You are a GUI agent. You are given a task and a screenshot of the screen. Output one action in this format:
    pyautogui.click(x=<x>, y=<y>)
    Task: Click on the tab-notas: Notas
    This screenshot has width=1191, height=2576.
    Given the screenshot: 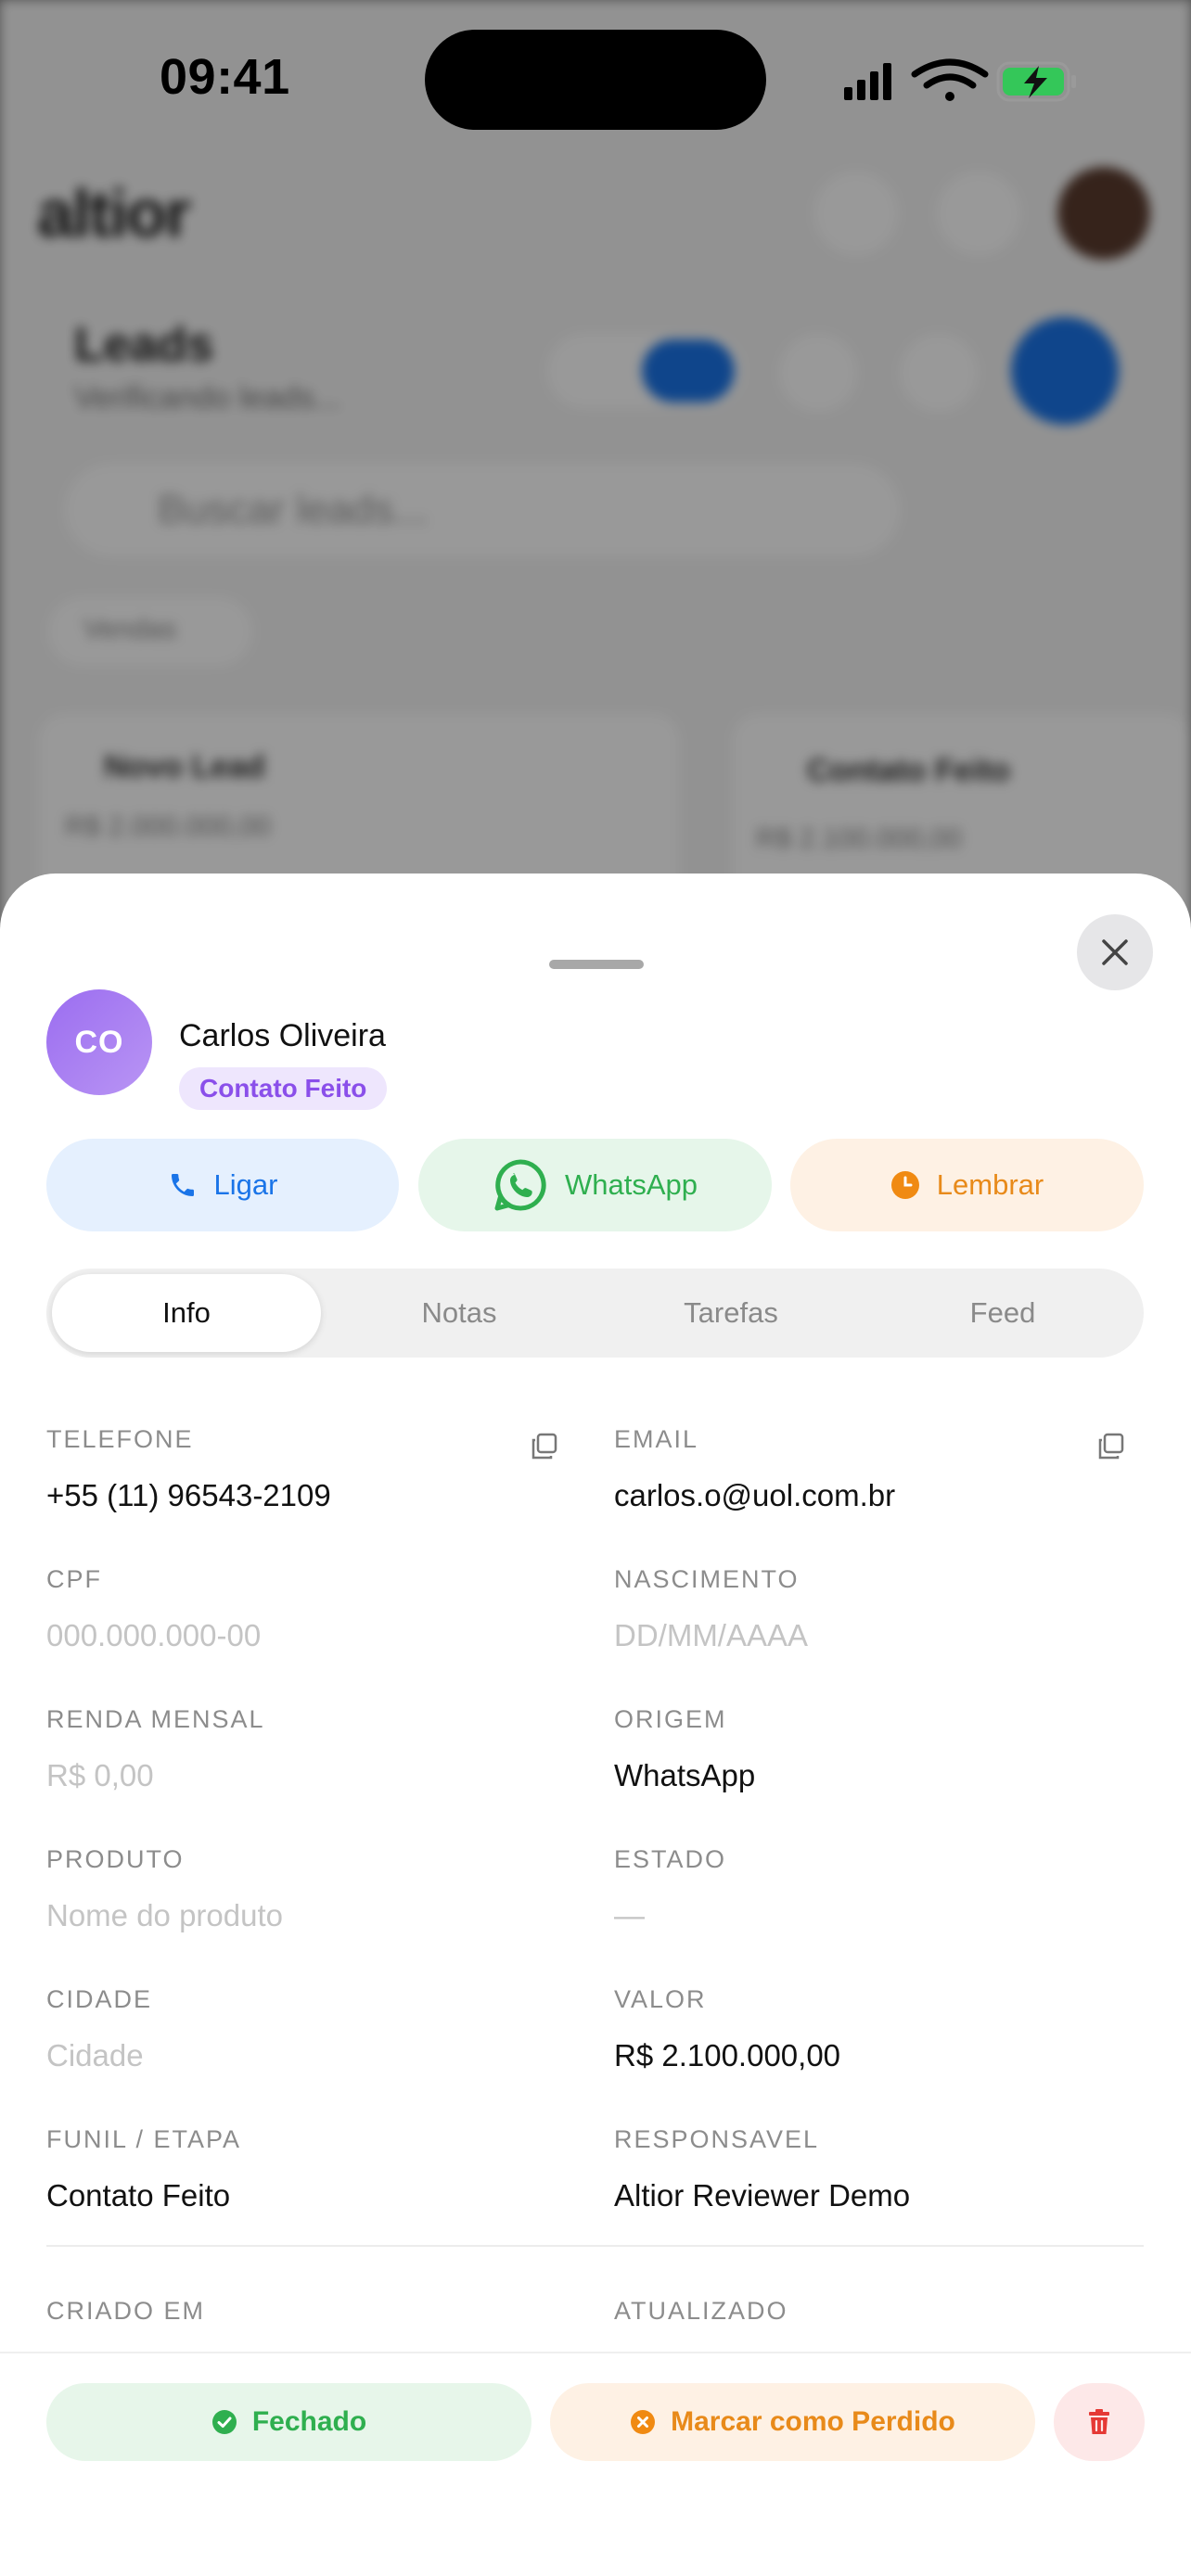 What is the action you would take?
    pyautogui.click(x=459, y=1313)
    